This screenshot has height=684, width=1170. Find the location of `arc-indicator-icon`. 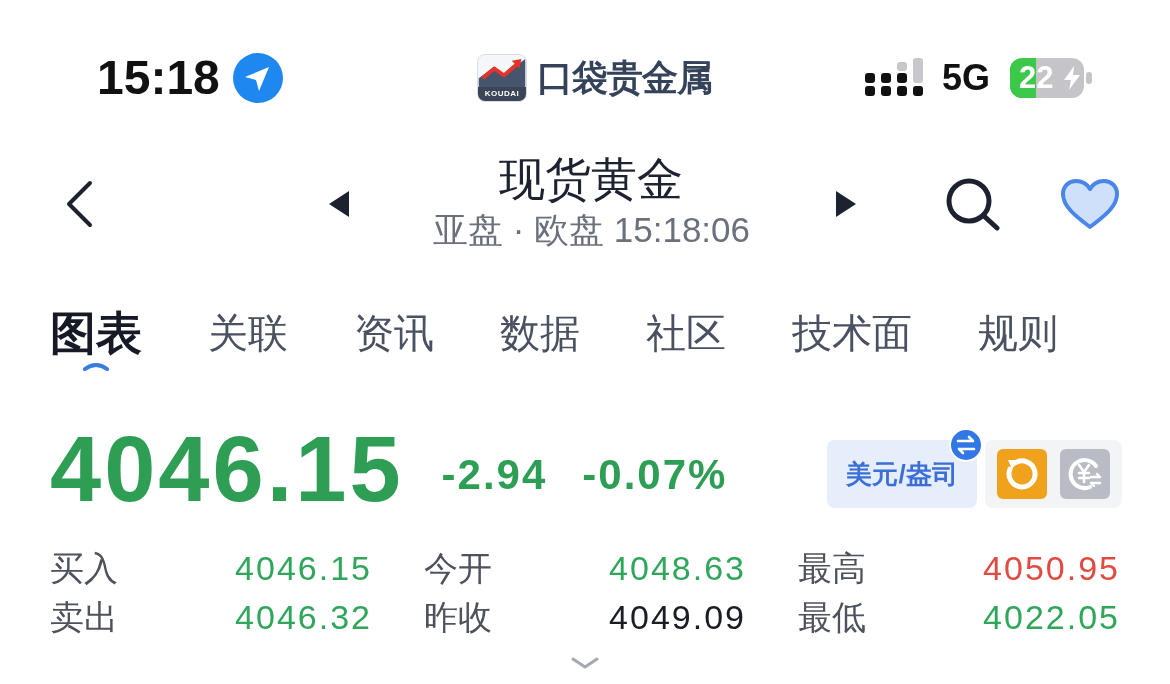

arc-indicator-icon is located at coordinates (96, 366).